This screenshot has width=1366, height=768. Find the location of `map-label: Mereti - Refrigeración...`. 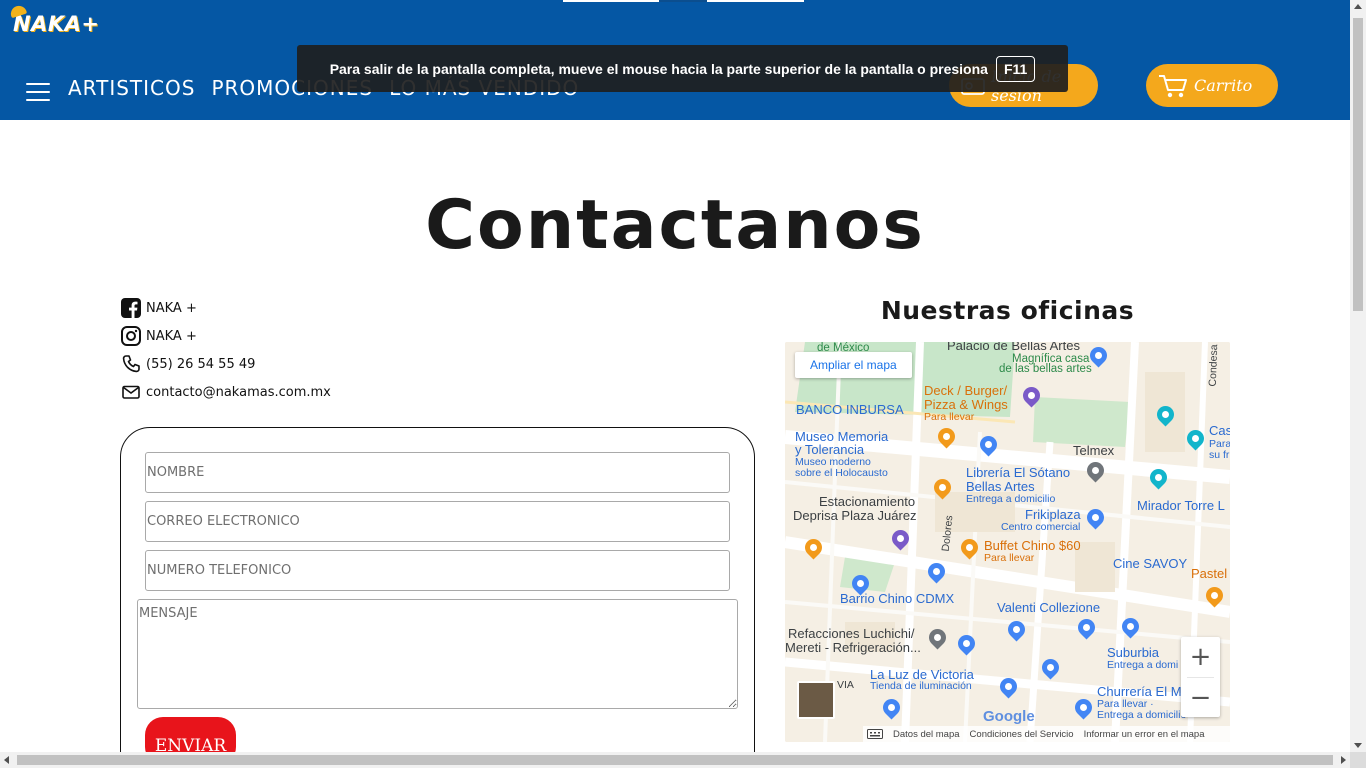

map-label: Mereti - Refrigeración... is located at coordinates (853, 647).